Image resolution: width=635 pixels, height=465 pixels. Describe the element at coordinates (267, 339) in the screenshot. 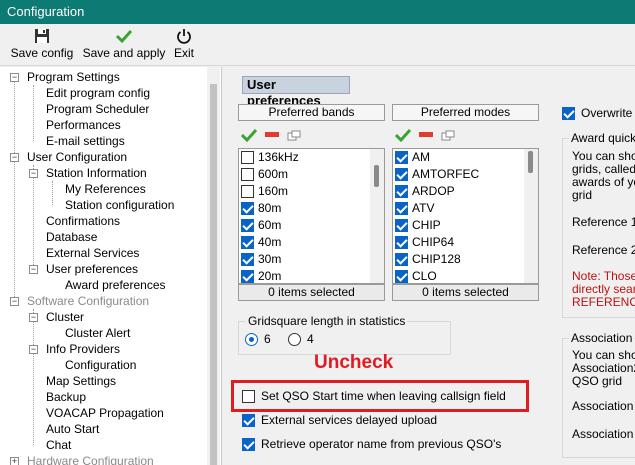

I see `gridsquare-6-label: 6` at that location.